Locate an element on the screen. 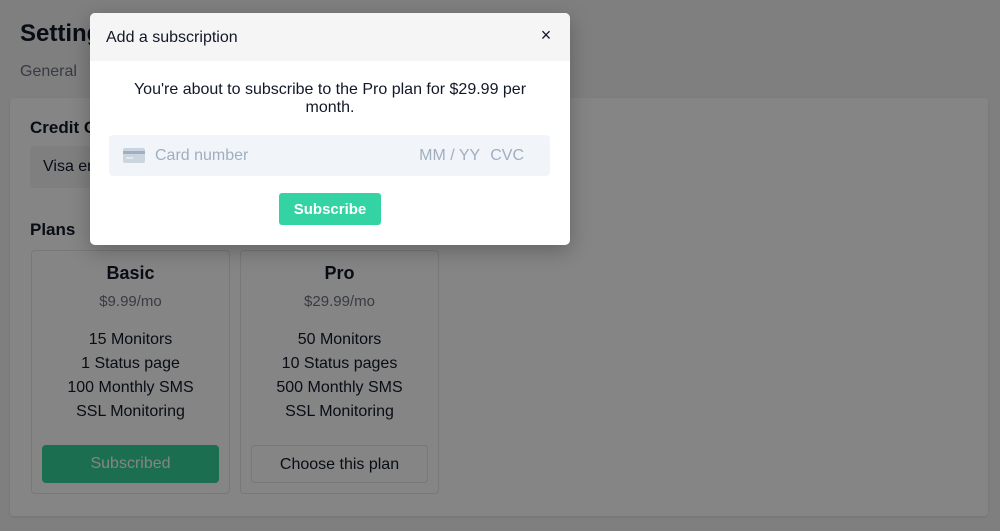 Image resolution: width=1000 pixels, height=531 pixels. expiry-input: MM / YY is located at coordinates (449, 156).